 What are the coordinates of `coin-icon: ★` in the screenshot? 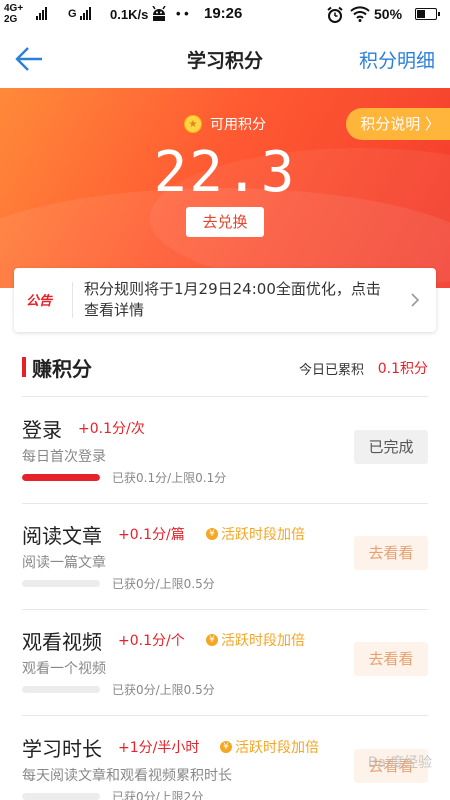 It's located at (193, 124).